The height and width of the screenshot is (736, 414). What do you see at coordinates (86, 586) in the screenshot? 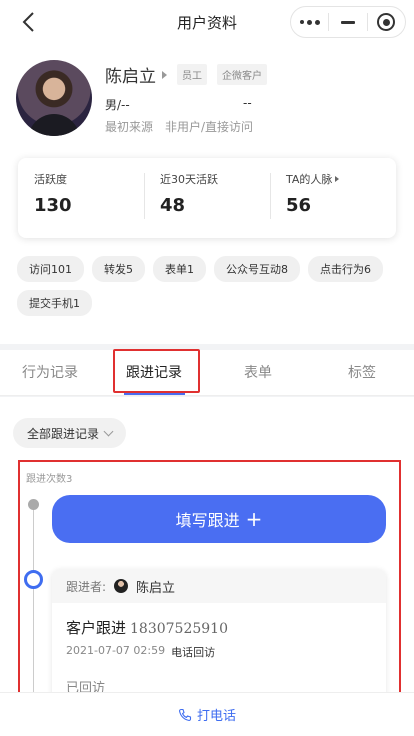
I see `follower-label: 跟进者:` at bounding box center [86, 586].